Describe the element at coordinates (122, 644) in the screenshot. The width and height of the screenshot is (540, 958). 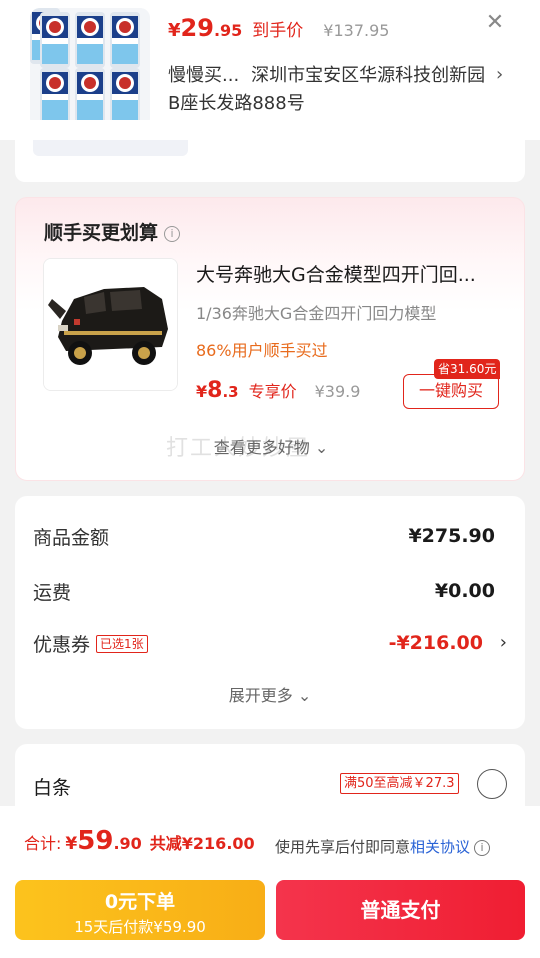
I see `coupon-selected-tag: 已选1张` at that location.